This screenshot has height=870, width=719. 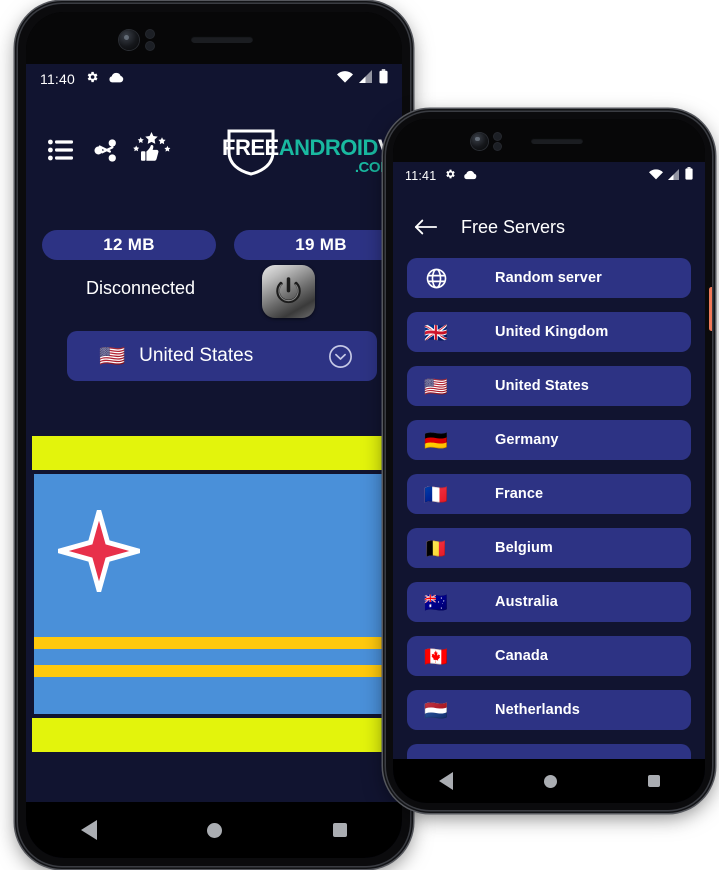 What do you see at coordinates (549, 656) in the screenshot?
I see `server-list-item-canada: 🇨🇦 Canada` at bounding box center [549, 656].